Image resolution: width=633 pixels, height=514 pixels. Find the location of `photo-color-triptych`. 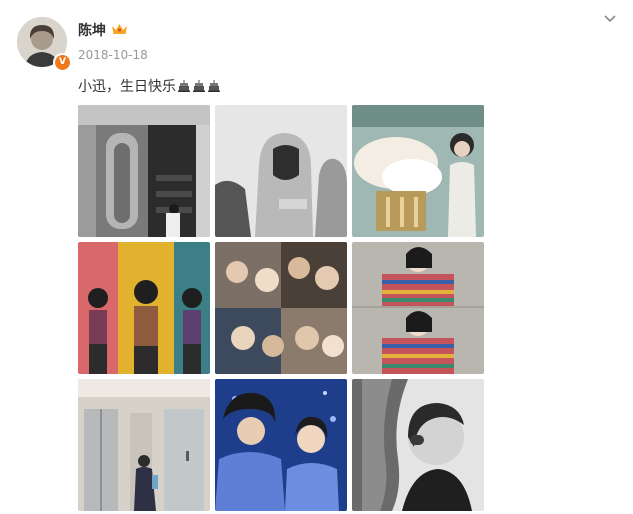

photo-color-triptych is located at coordinates (144, 308).